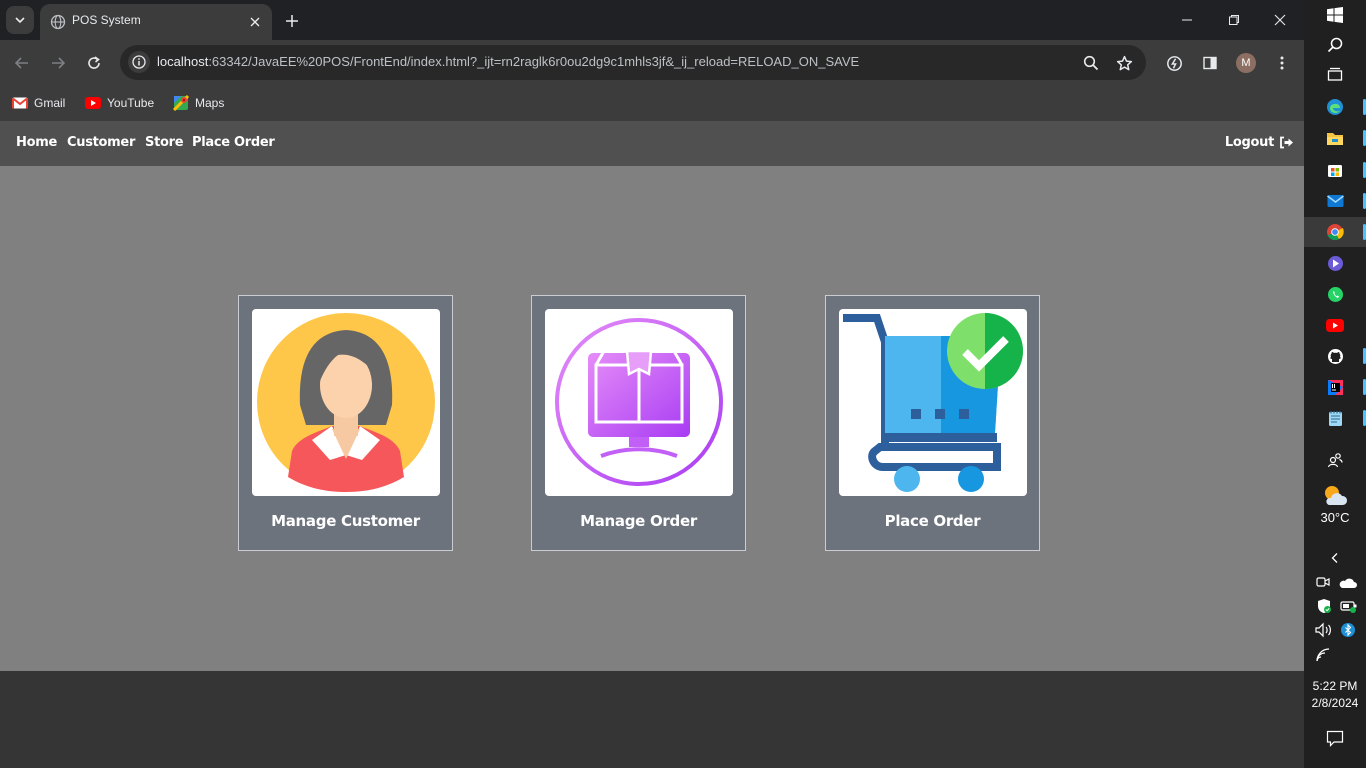 Image resolution: width=1366 pixels, height=768 pixels. I want to click on taskbar-file-explorer, so click(1335, 138).